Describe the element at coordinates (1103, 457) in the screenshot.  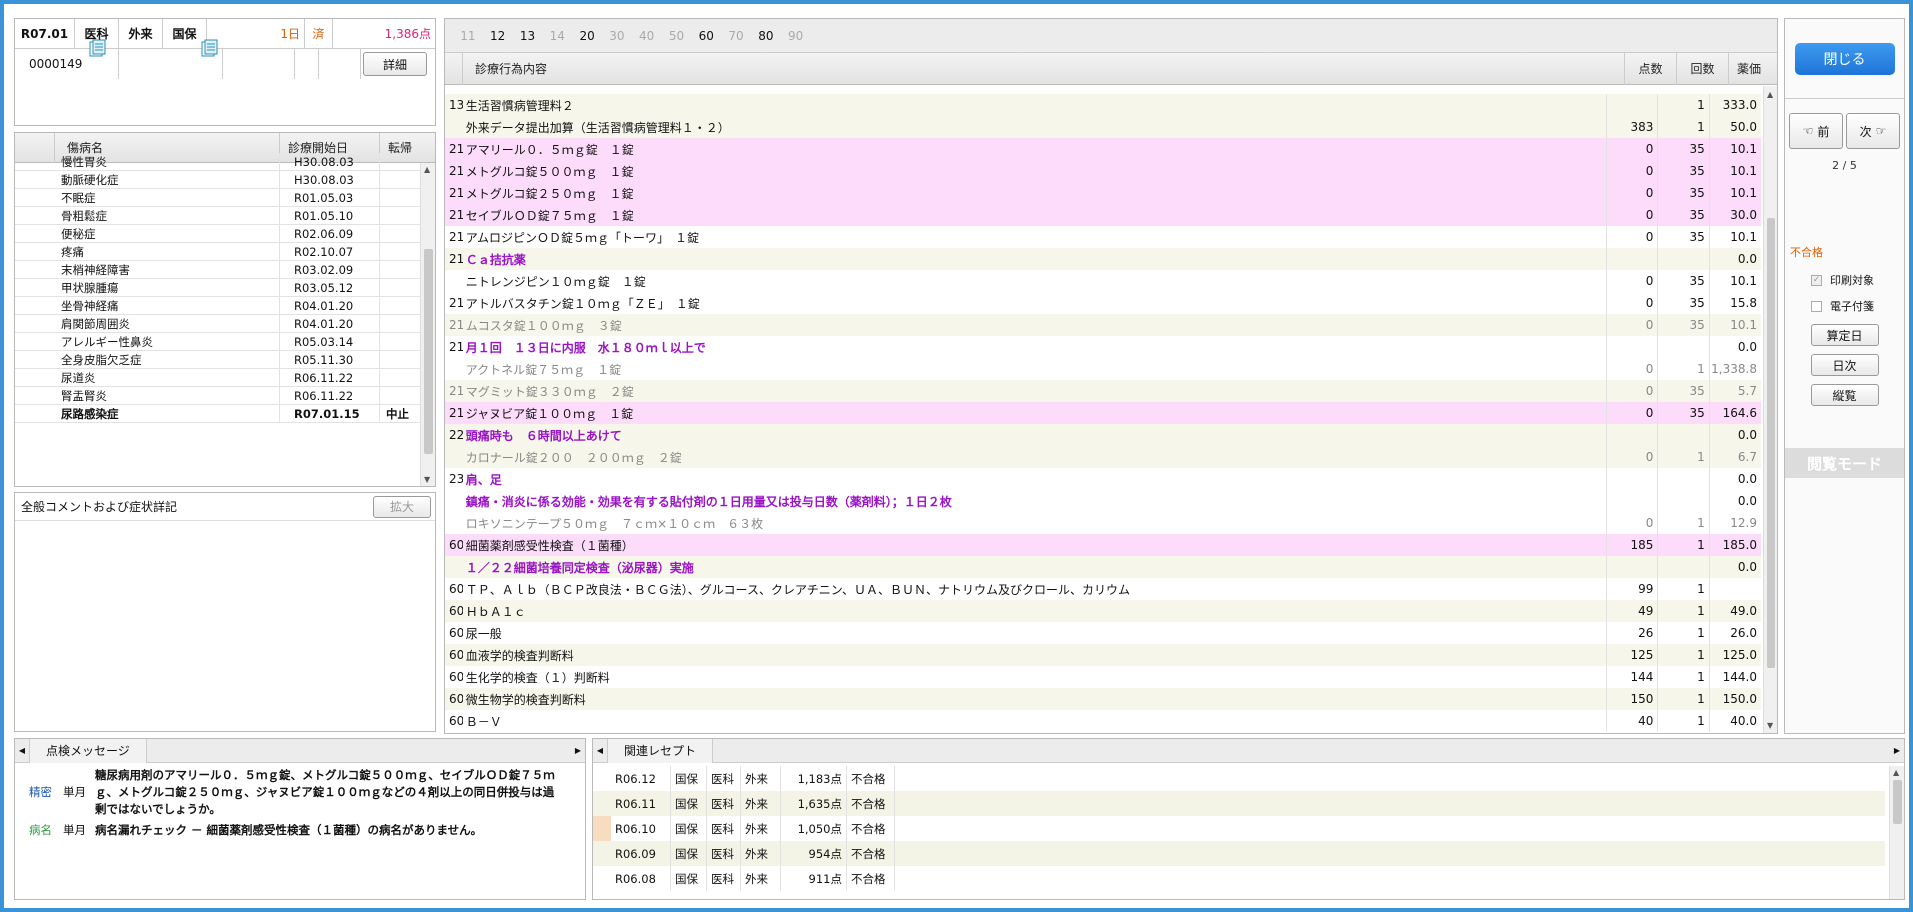
I see `treatment-row: カロナール錠２００ ２００ｍｇ ２錠 0 1 6.7` at that location.